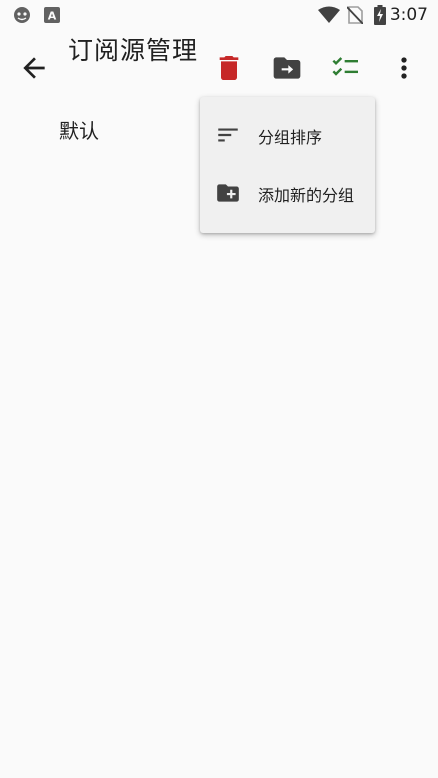 The image size is (438, 778). Describe the element at coordinates (79, 129) in the screenshot. I see `group-item-default: 默认` at that location.